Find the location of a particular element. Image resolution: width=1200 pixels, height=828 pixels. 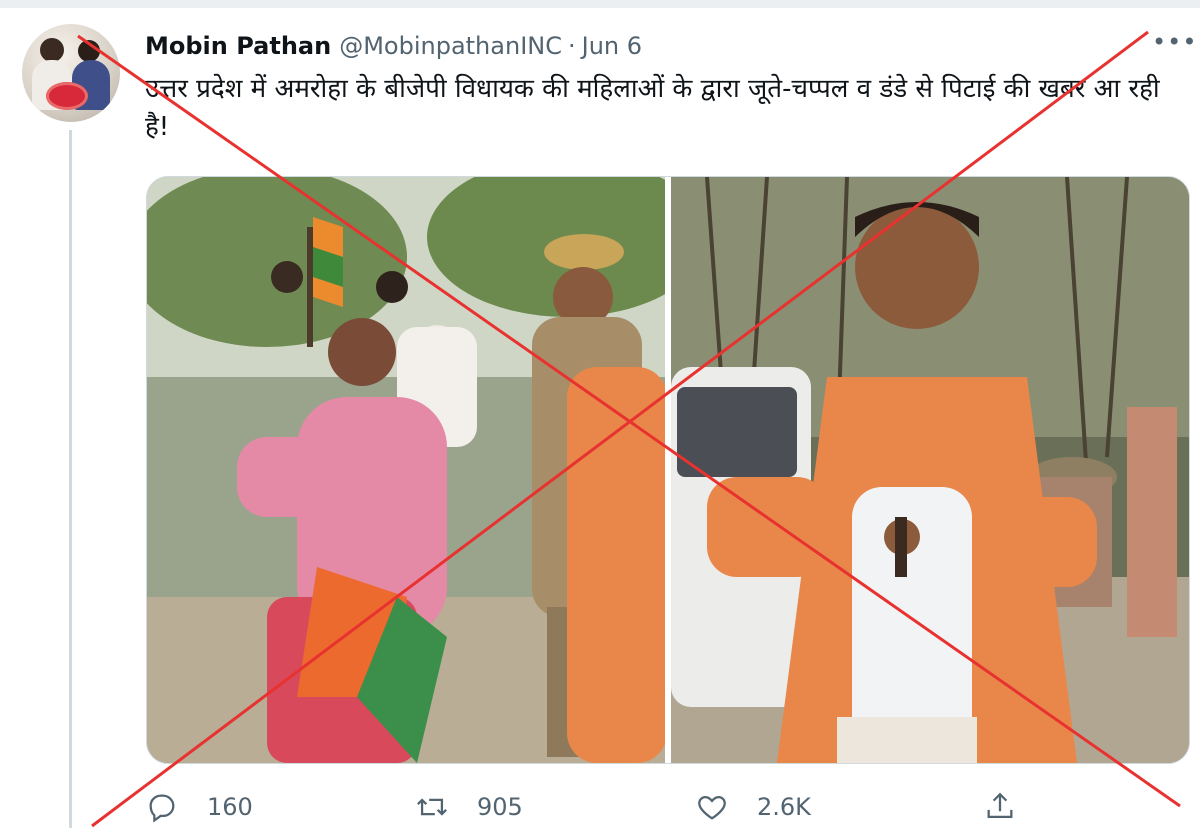

reply-icon is located at coordinates (162, 808).